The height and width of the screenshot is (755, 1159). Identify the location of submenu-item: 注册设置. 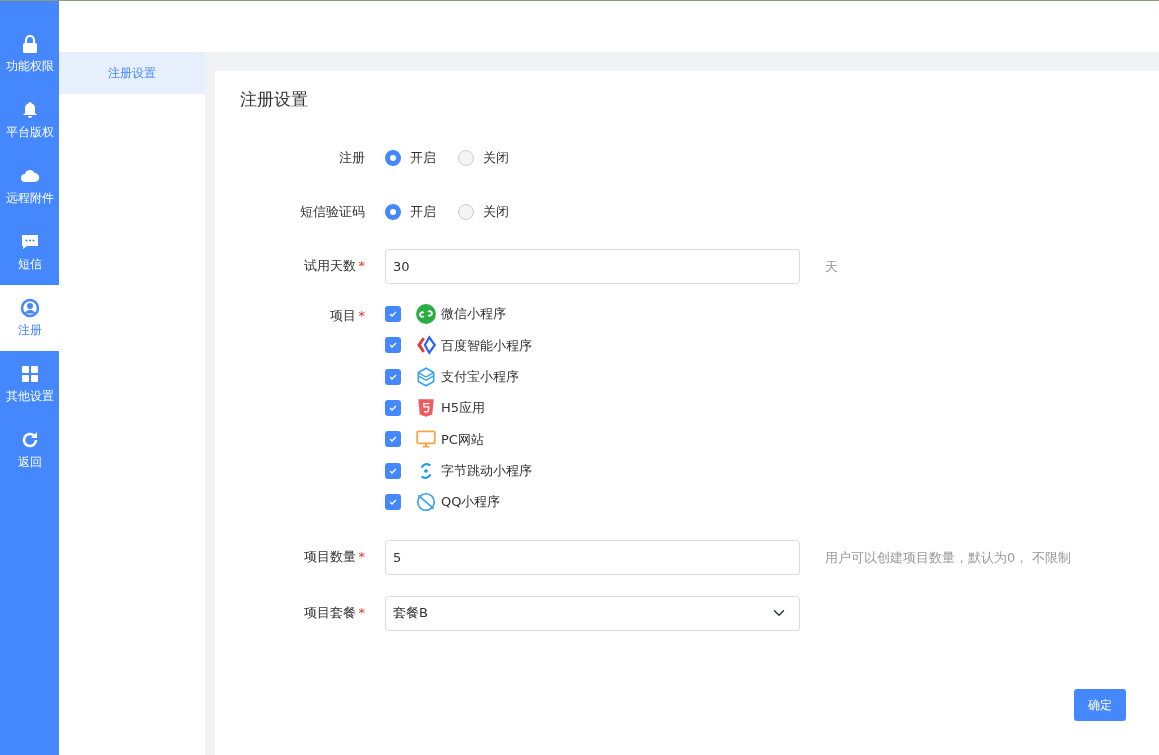
(132, 73).